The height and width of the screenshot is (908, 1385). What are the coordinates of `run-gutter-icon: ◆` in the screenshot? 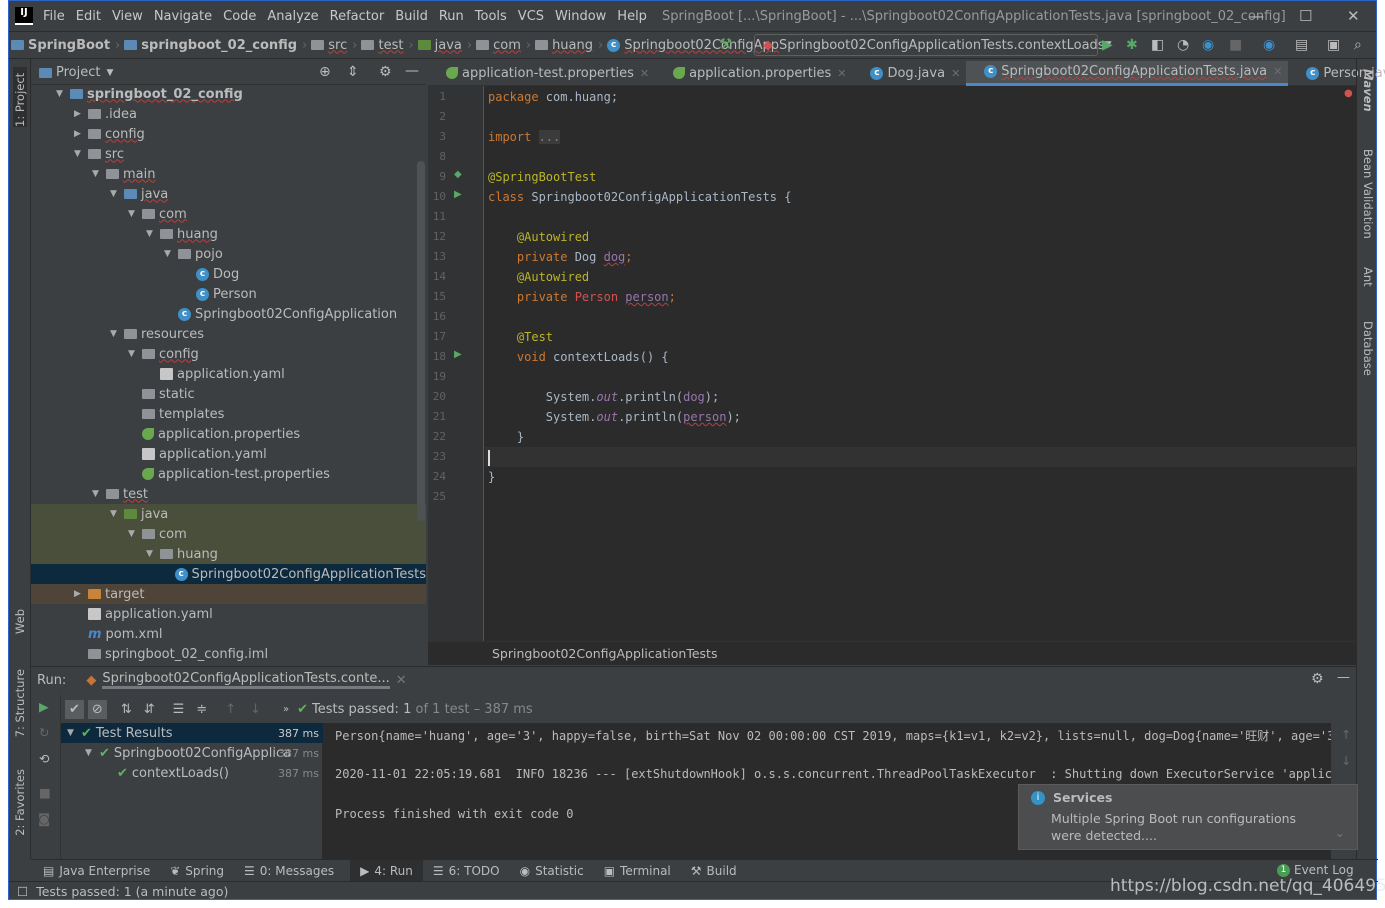 It's located at (458, 174).